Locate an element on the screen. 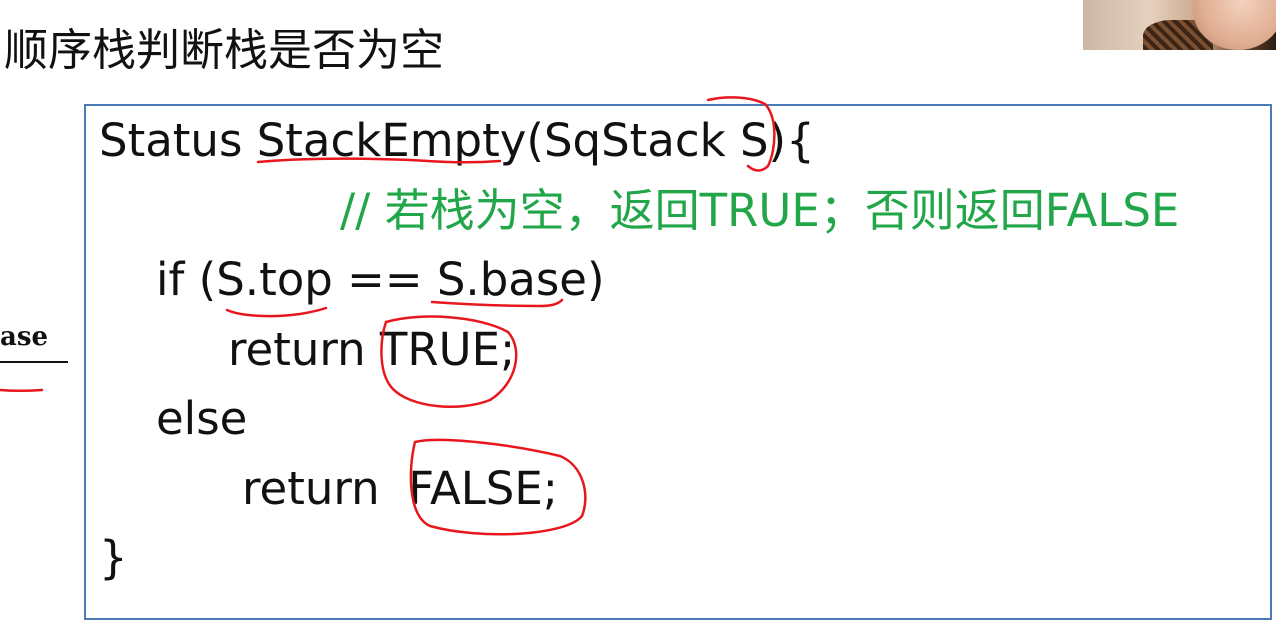 The width and height of the screenshot is (1276, 636). code-line-close-brace: } is located at coordinates (113, 557).